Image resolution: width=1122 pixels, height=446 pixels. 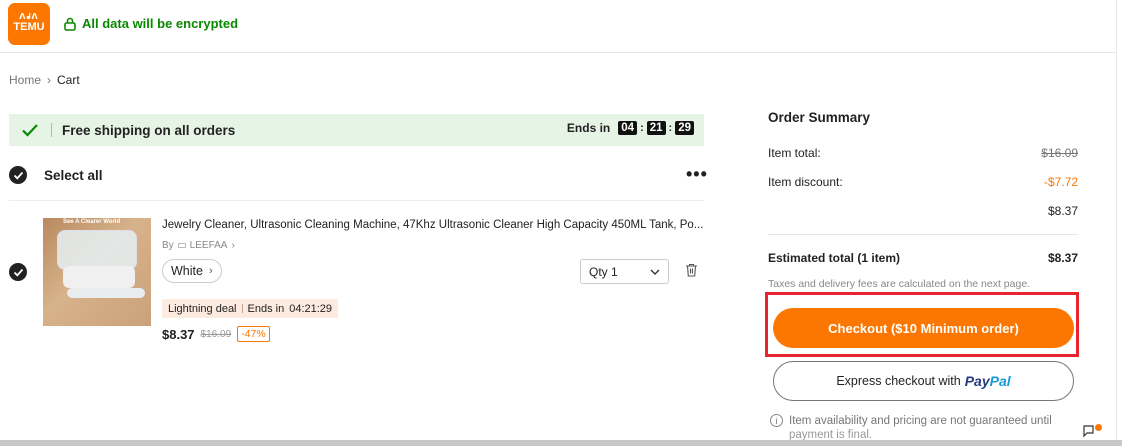 What do you see at coordinates (178, 334) in the screenshot?
I see `current-price: $8.37` at bounding box center [178, 334].